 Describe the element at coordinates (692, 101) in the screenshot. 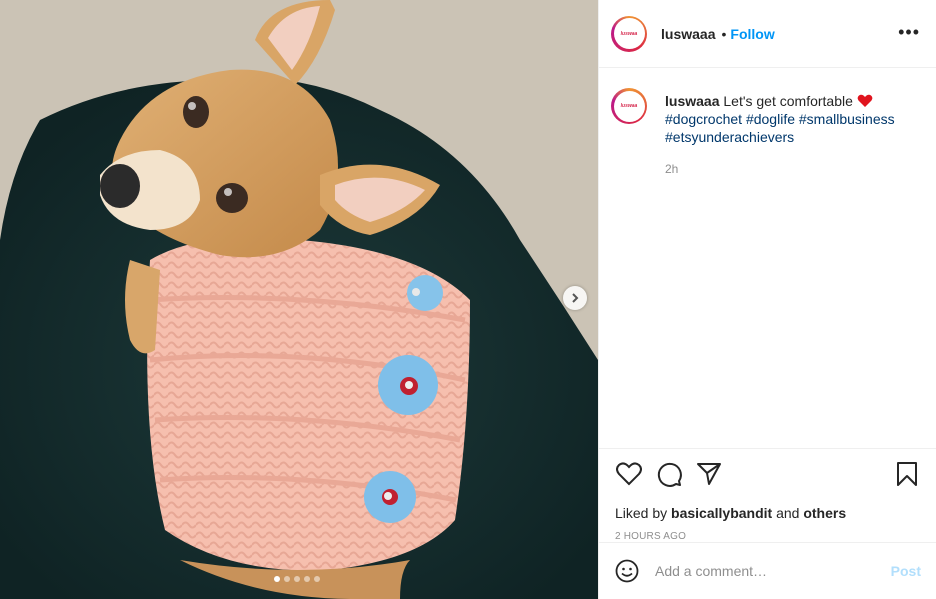

I see `caption-username-link: luswaaa` at that location.